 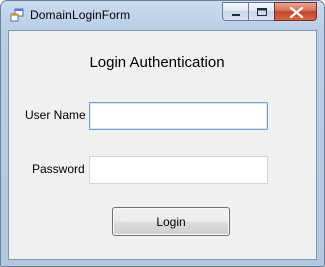 What do you see at coordinates (178, 170) in the screenshot?
I see `password-input` at bounding box center [178, 170].